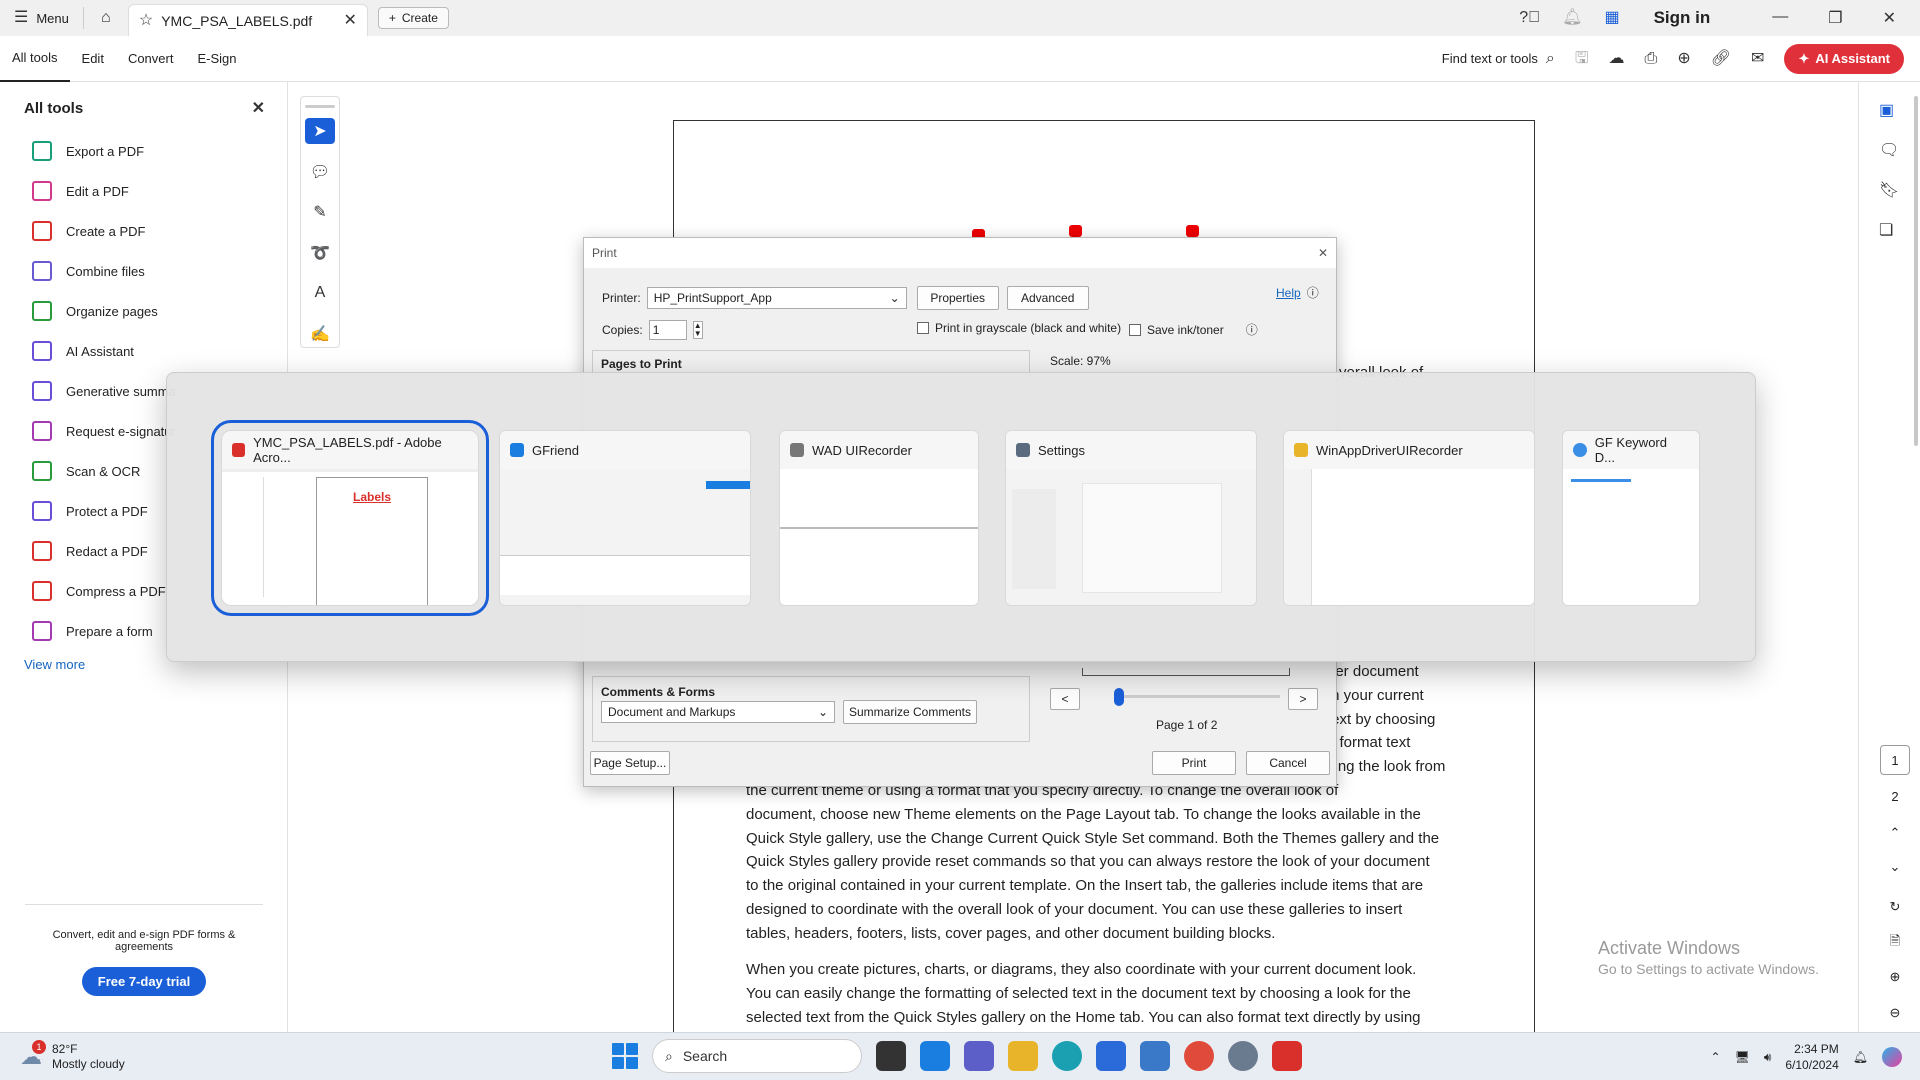 Image resolution: width=1920 pixels, height=1080 pixels. Describe the element at coordinates (1313, 292) in the screenshot. I see `help-circle-icon: ⓘ` at that location.